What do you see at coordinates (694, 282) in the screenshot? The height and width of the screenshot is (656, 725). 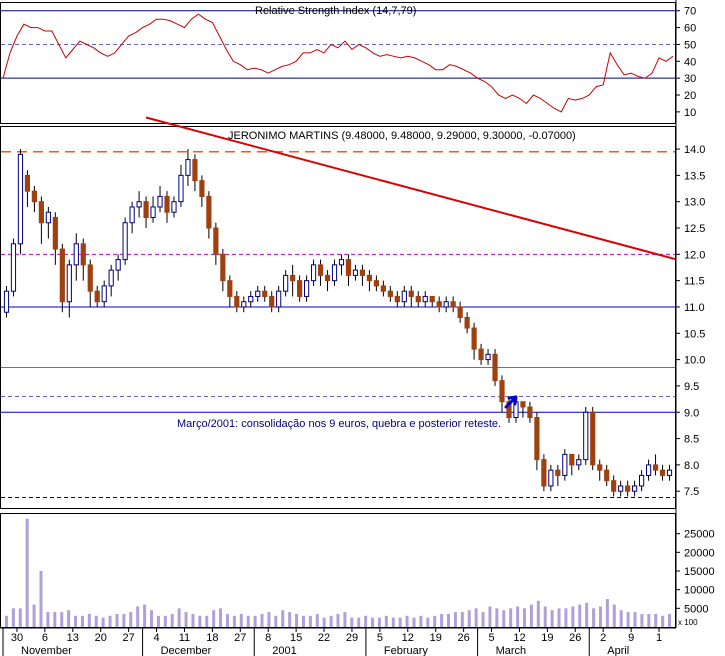 I see `price-tick-label: 11.5` at bounding box center [694, 282].